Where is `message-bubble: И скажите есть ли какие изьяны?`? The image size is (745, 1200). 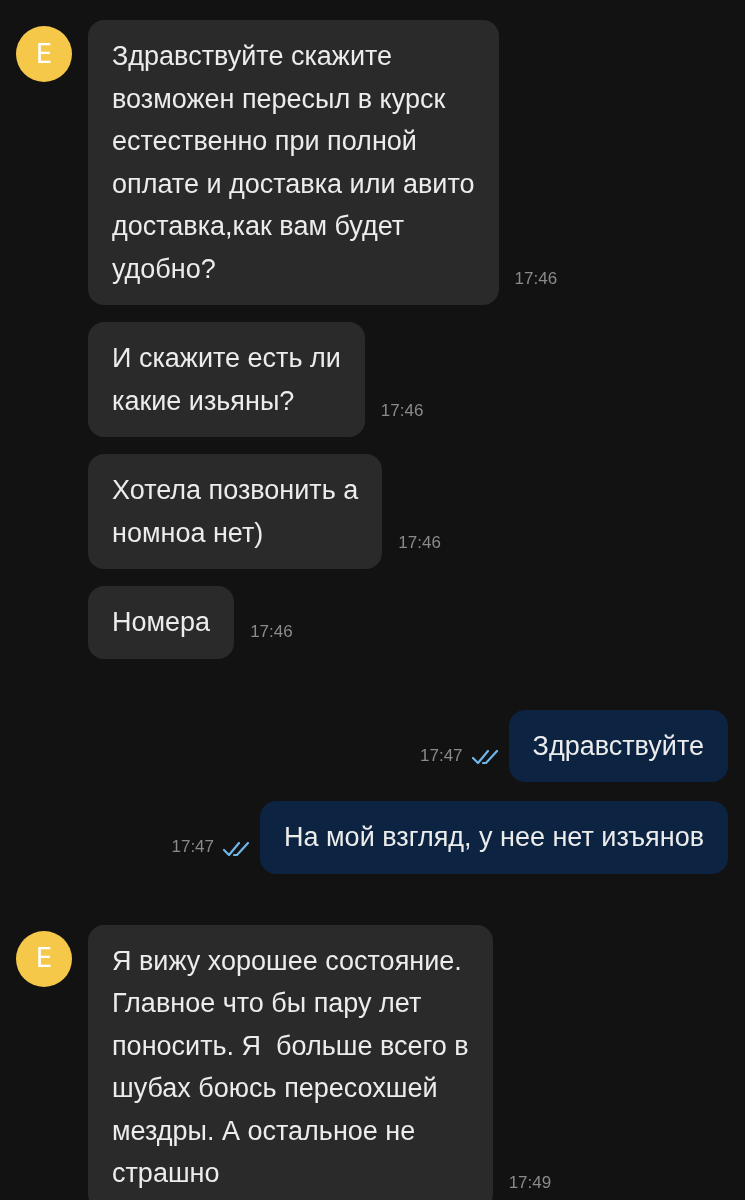
message-bubble: И скажите есть ли какие изьяны? is located at coordinates (226, 379).